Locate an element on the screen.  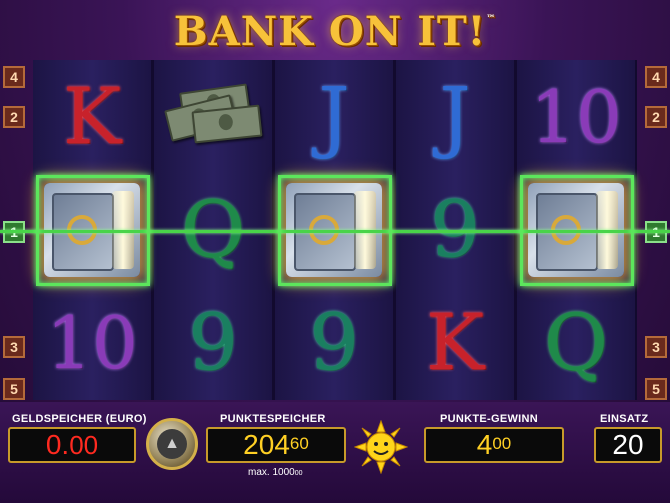
punktespeicher-value: 204 is located at coordinates (266, 444).